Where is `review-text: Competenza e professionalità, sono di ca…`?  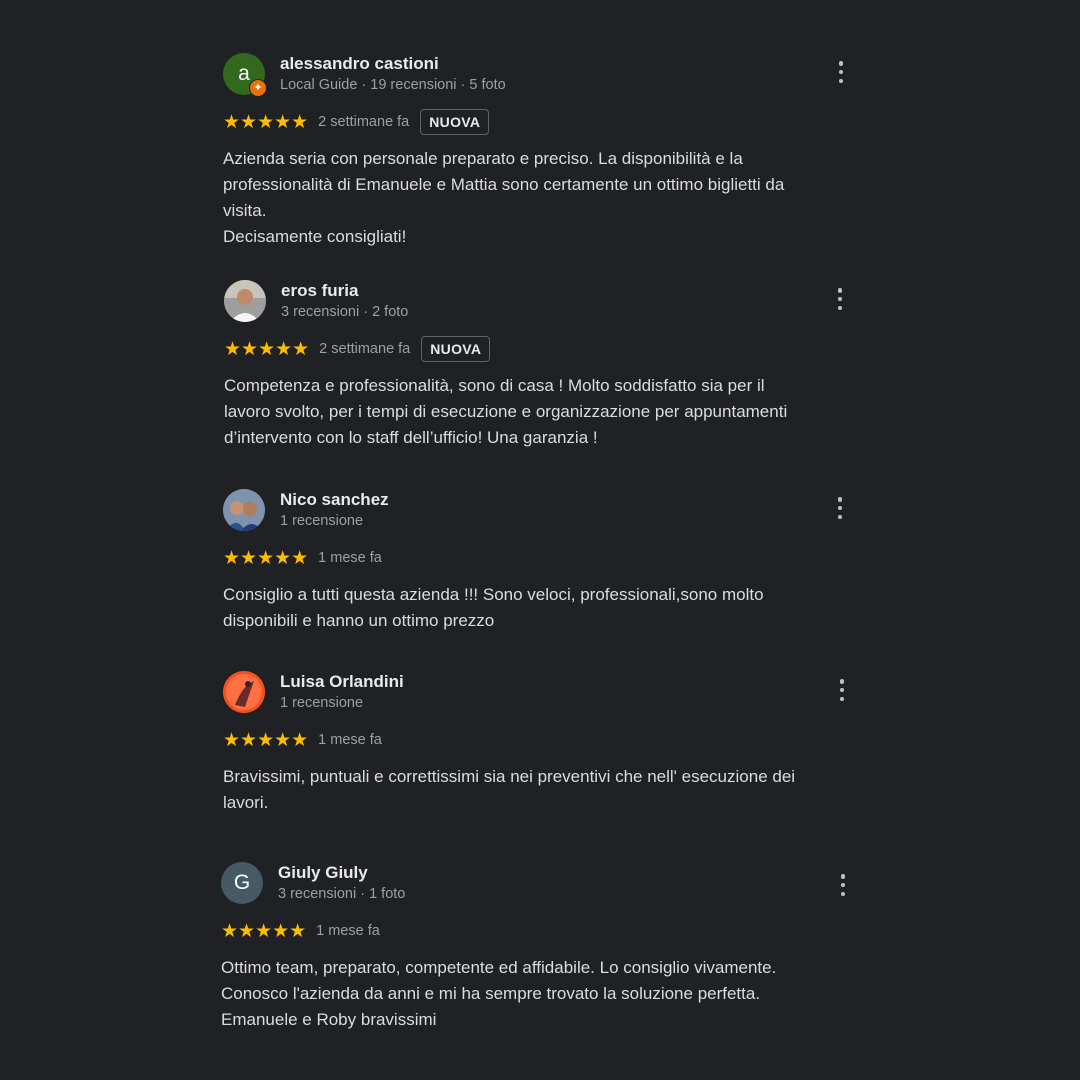 review-text: Competenza e professionalità, sono di ca… is located at coordinates (506, 411).